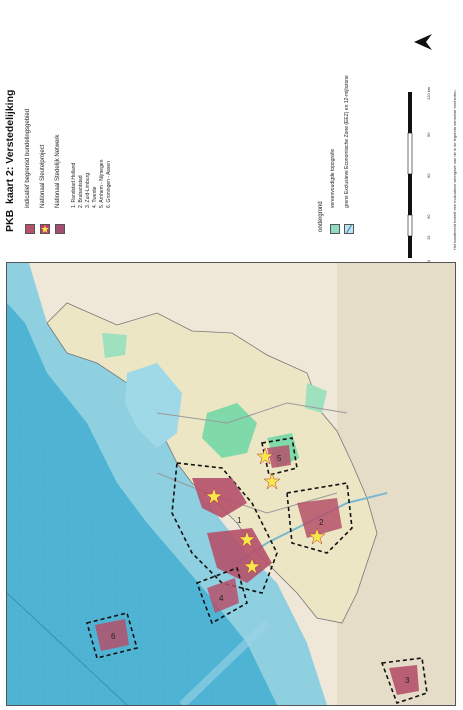  Describe the element at coordinates (60, 229) in the screenshot. I see `stedelijk-netwerk-swatch` at that location.